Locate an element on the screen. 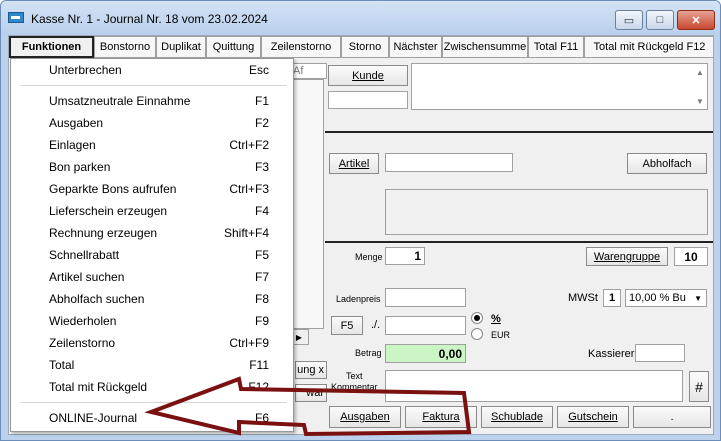 The image size is (721, 441). menu-item-total-rueckgeld: Total mit Rückgeld F12 is located at coordinates (152, 387).